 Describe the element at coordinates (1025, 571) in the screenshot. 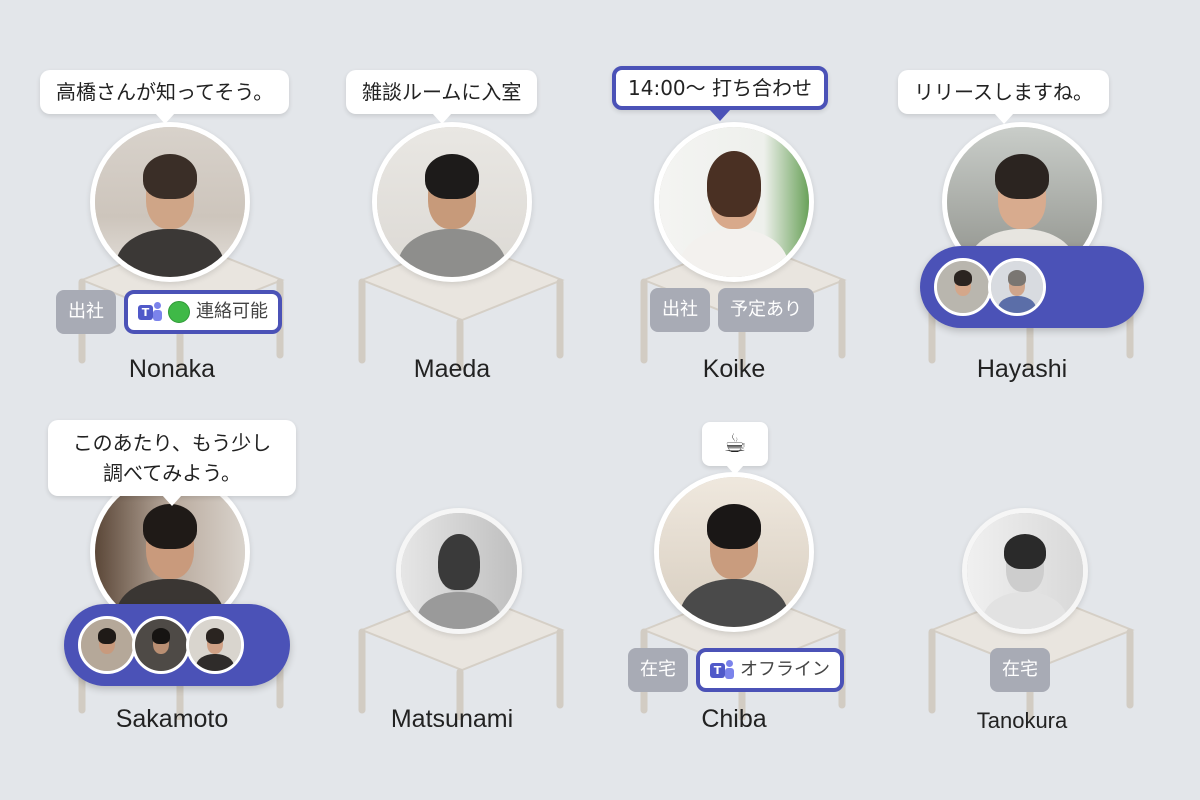

I see `avatar-tanokura` at that location.